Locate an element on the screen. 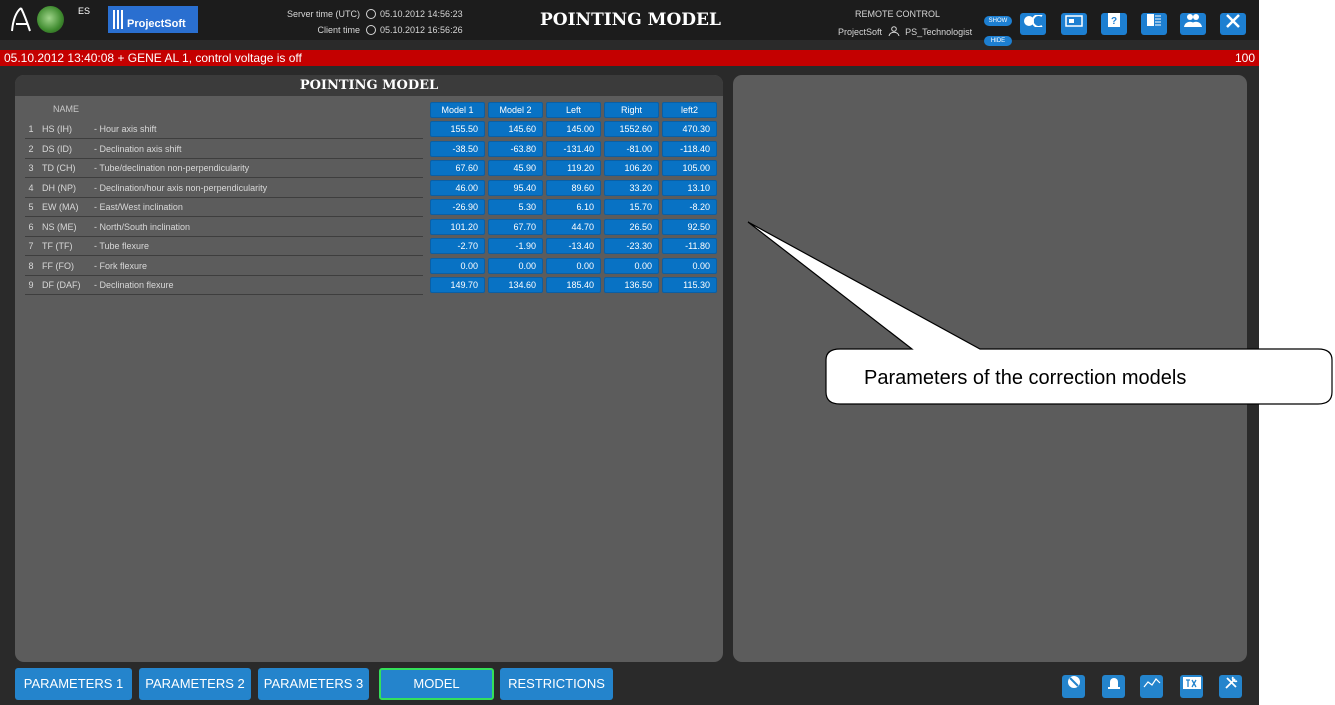  value-cell: 185.40 is located at coordinates (573, 285).